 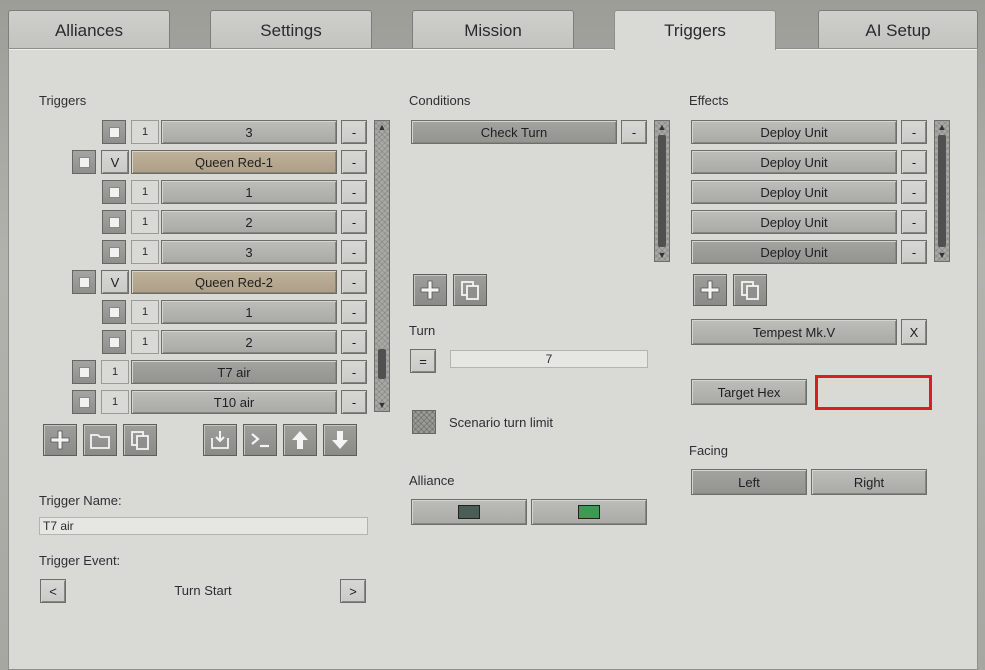 What do you see at coordinates (100, 440) in the screenshot?
I see `add-group-button` at bounding box center [100, 440].